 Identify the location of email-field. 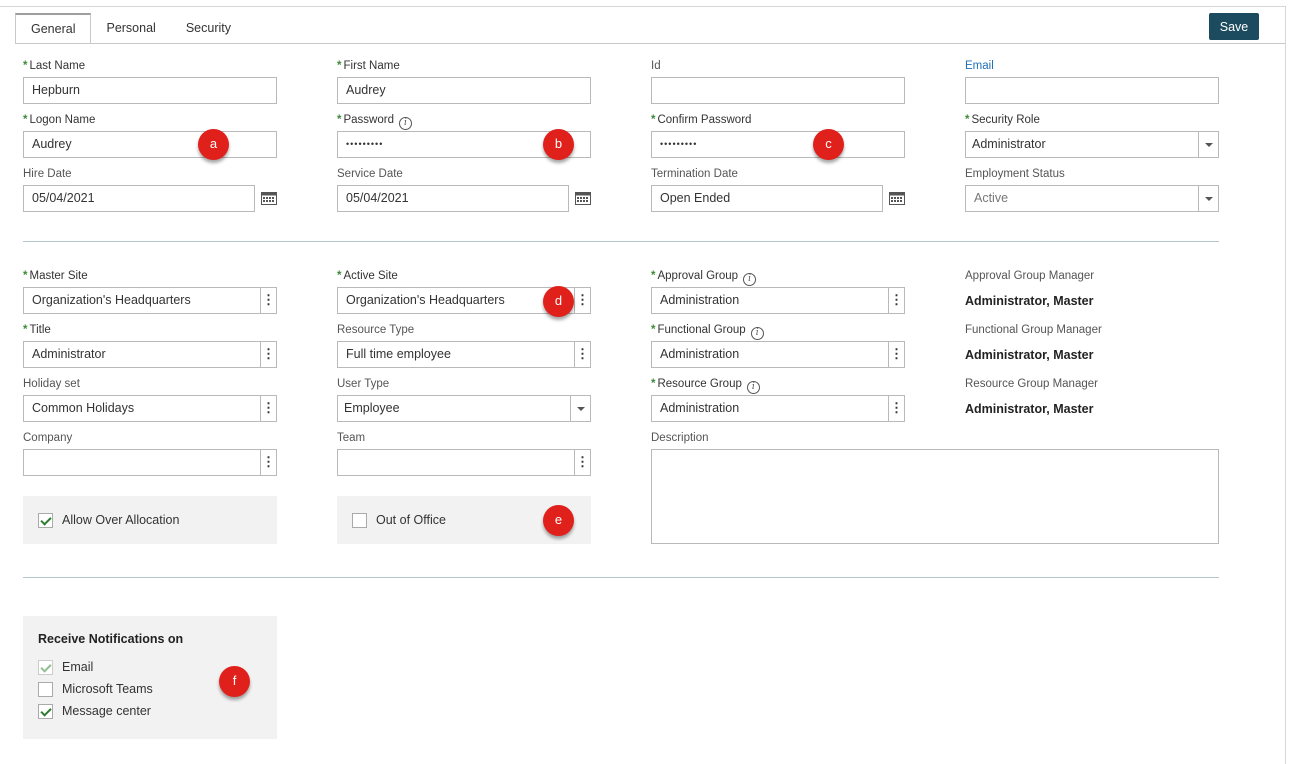
(1092, 90).